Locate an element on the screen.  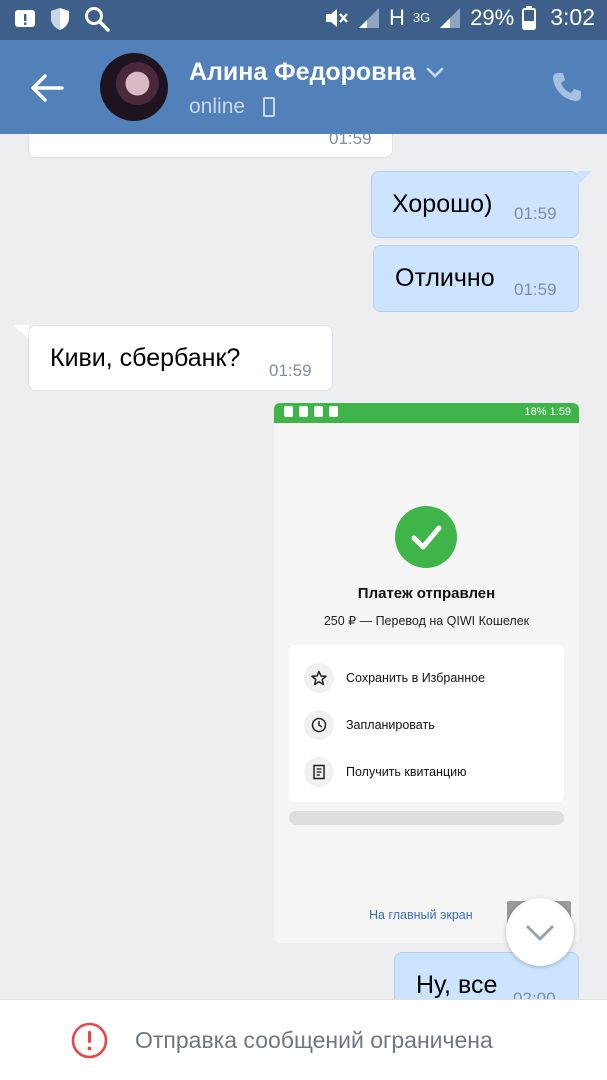
action-save-favorite: Сохранить в Избранное is located at coordinates (394, 678).